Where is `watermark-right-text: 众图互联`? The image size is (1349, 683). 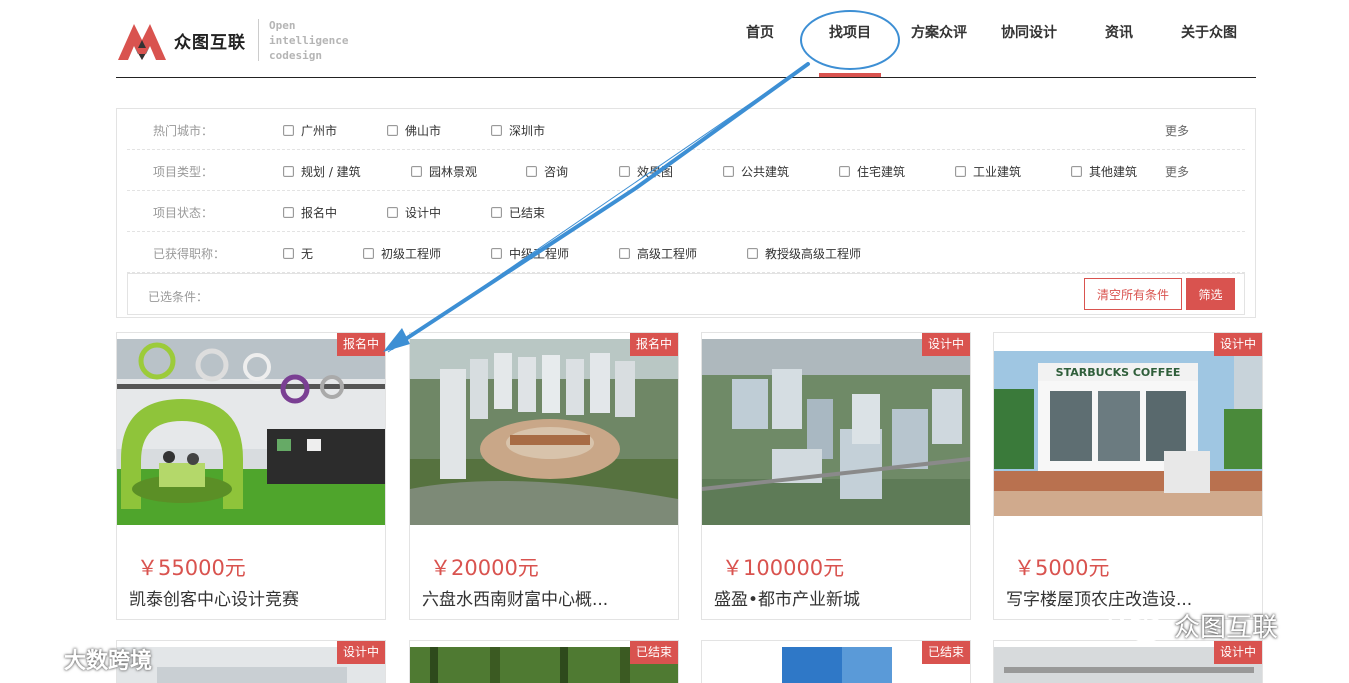 watermark-right-text: 众图互联 is located at coordinates (1226, 627).